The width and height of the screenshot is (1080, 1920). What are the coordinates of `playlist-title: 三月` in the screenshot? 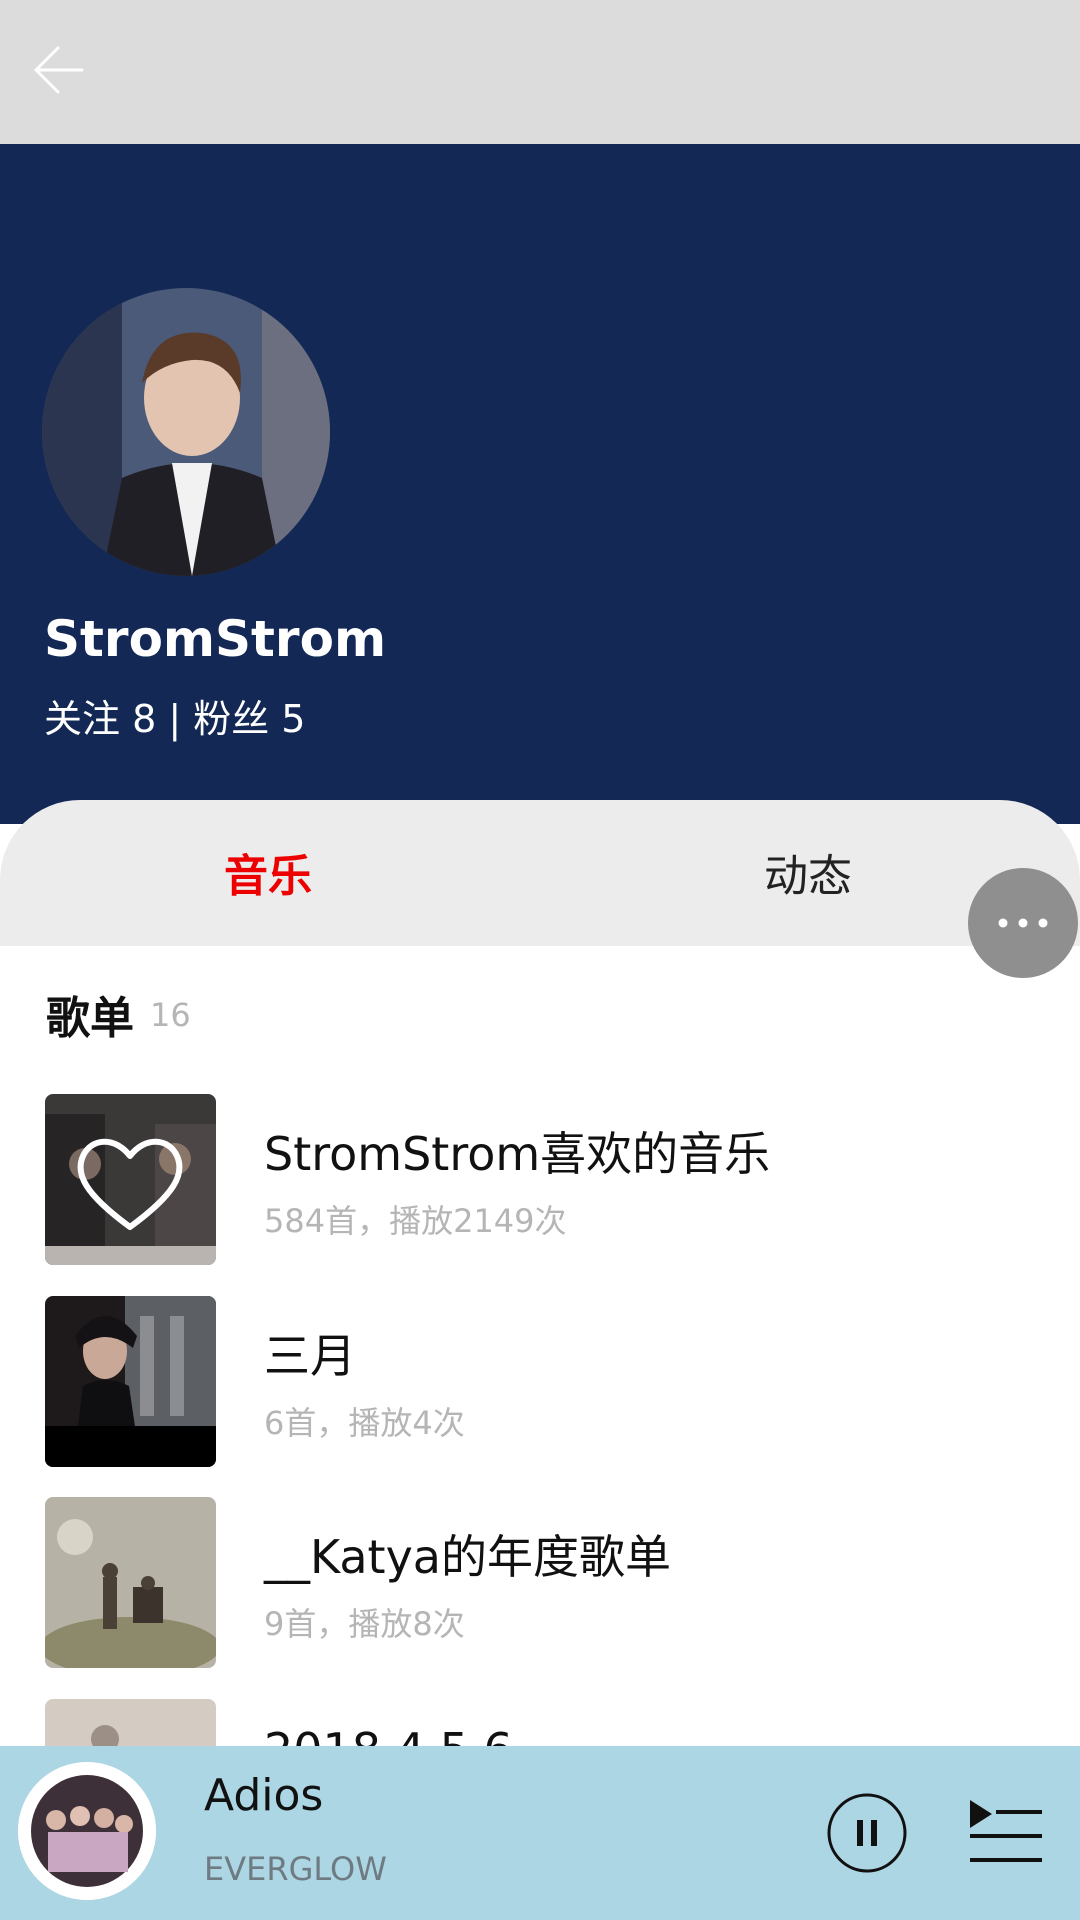 It's located at (310, 1356).